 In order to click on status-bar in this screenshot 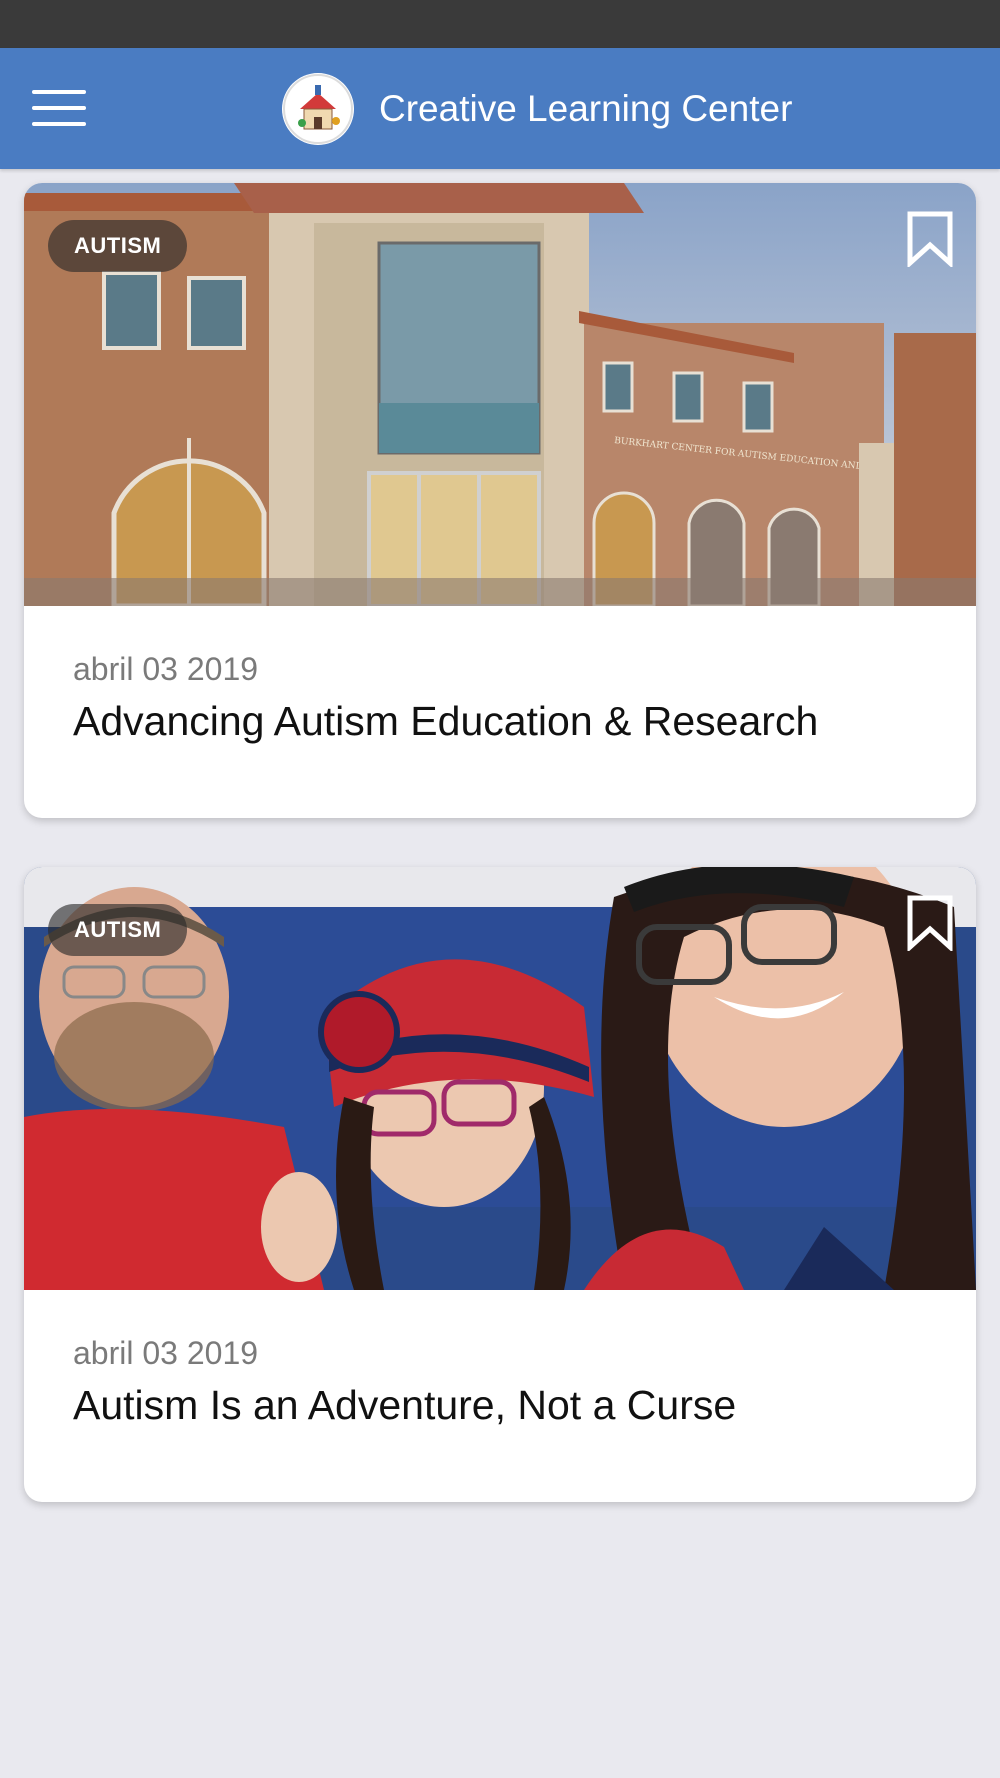, I will do `click(500, 24)`.